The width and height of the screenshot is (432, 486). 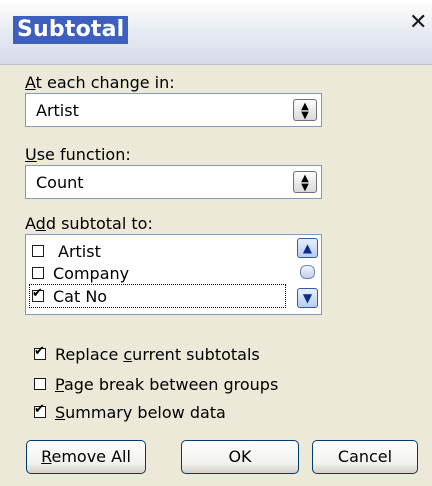 What do you see at coordinates (71, 30) in the screenshot?
I see `dialog-title: Subtotal` at bounding box center [71, 30].